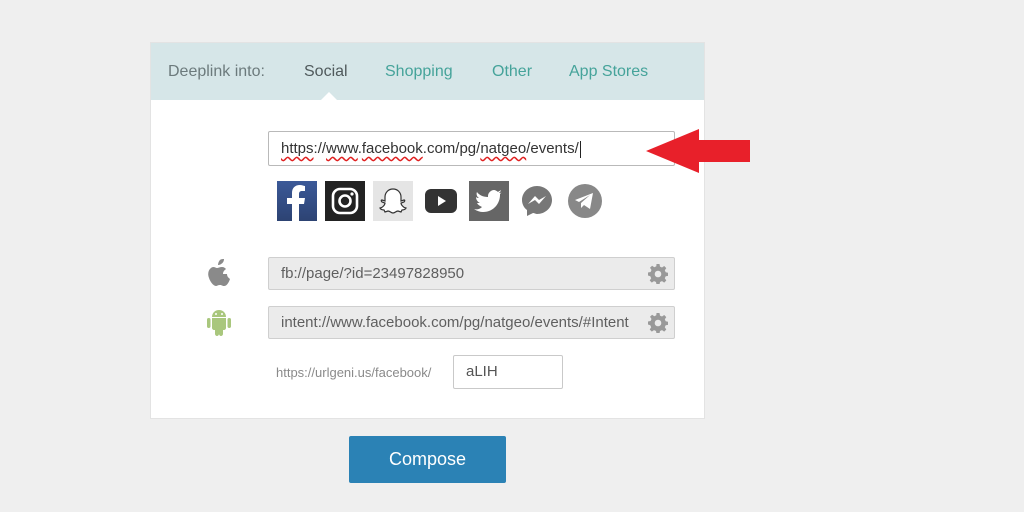 The image size is (1024, 512). Describe the element at coordinates (345, 201) in the screenshot. I see `instagram-icon` at that location.